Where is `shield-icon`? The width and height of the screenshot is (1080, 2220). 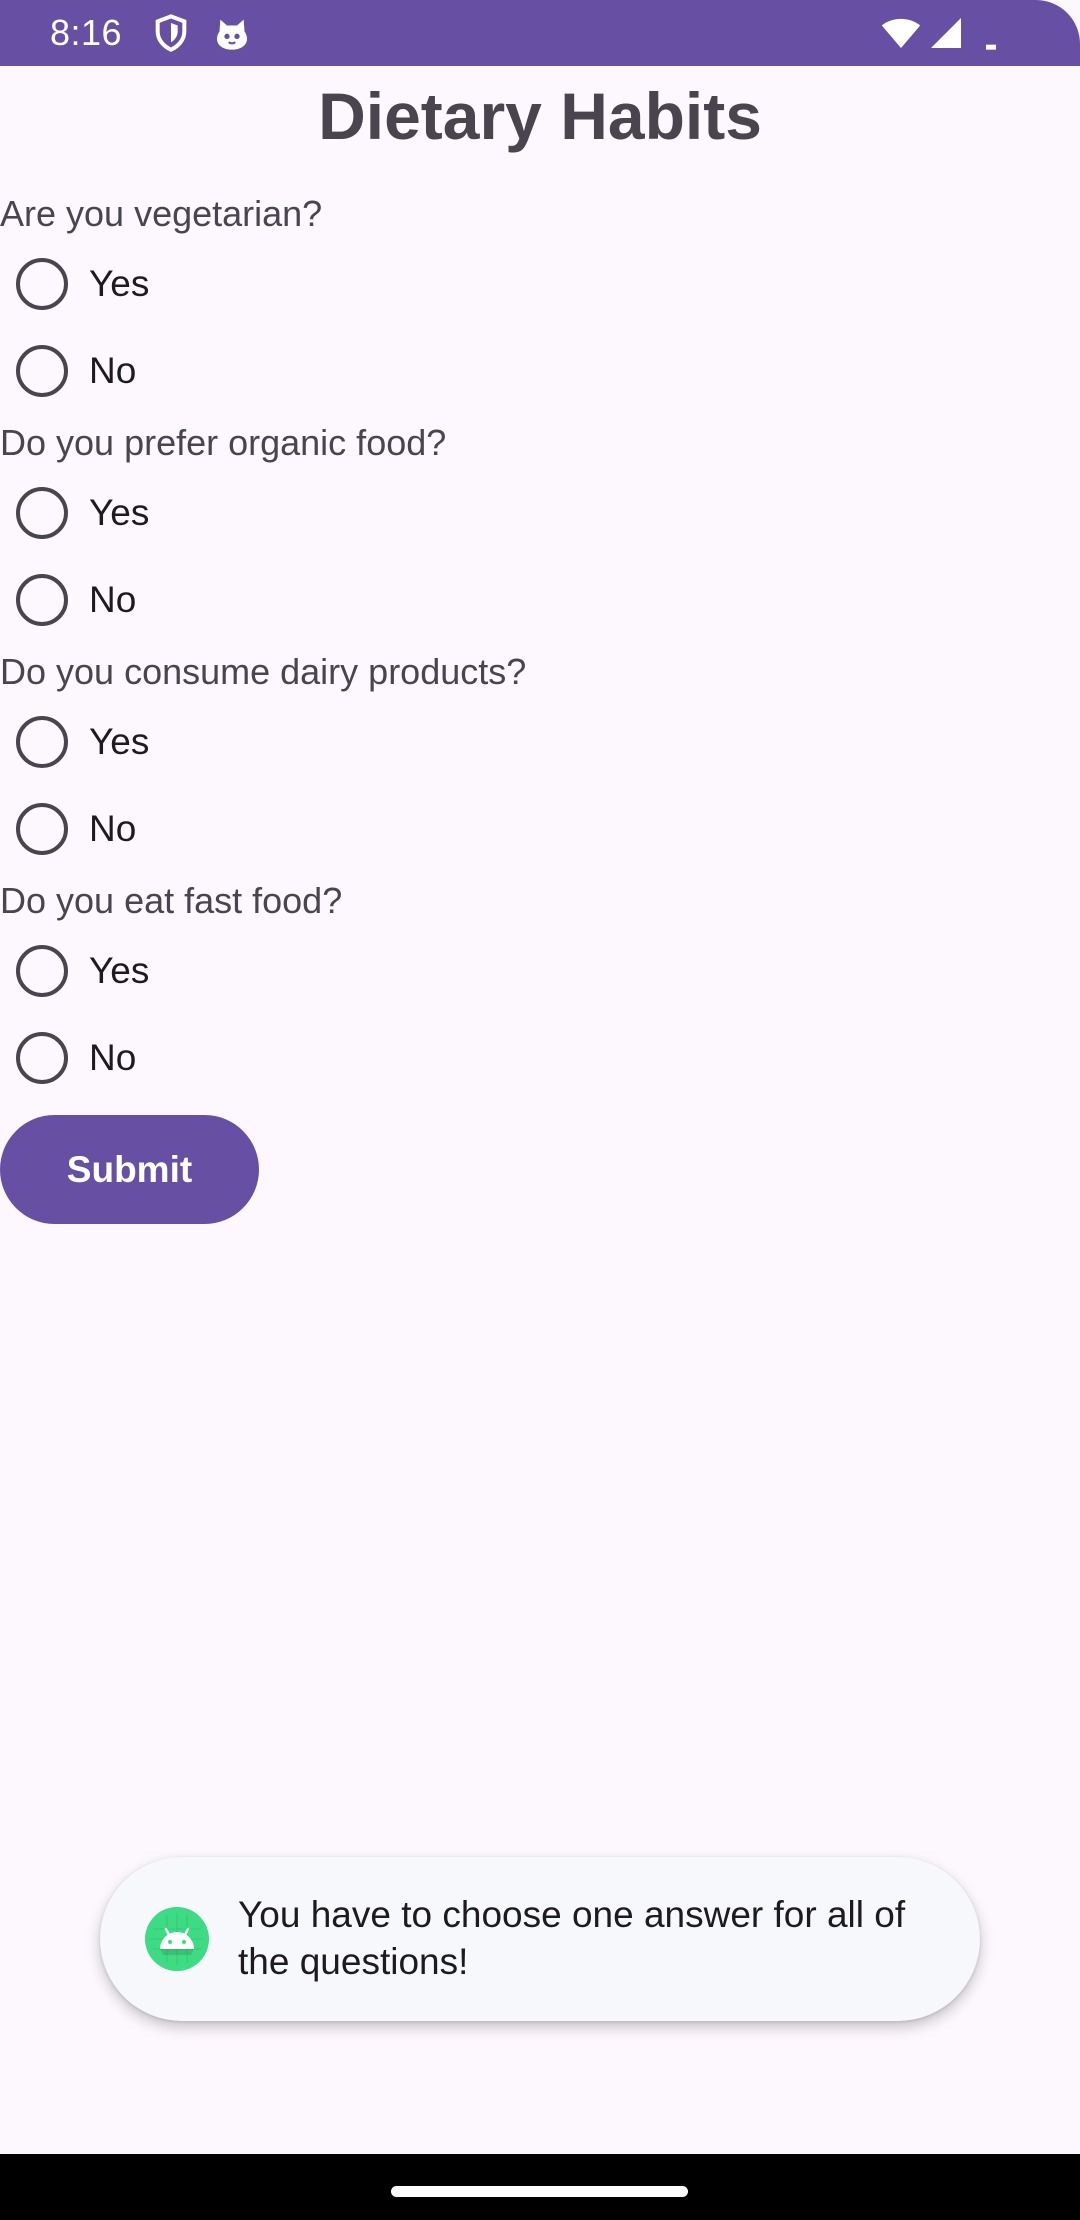
shield-icon is located at coordinates (171, 33).